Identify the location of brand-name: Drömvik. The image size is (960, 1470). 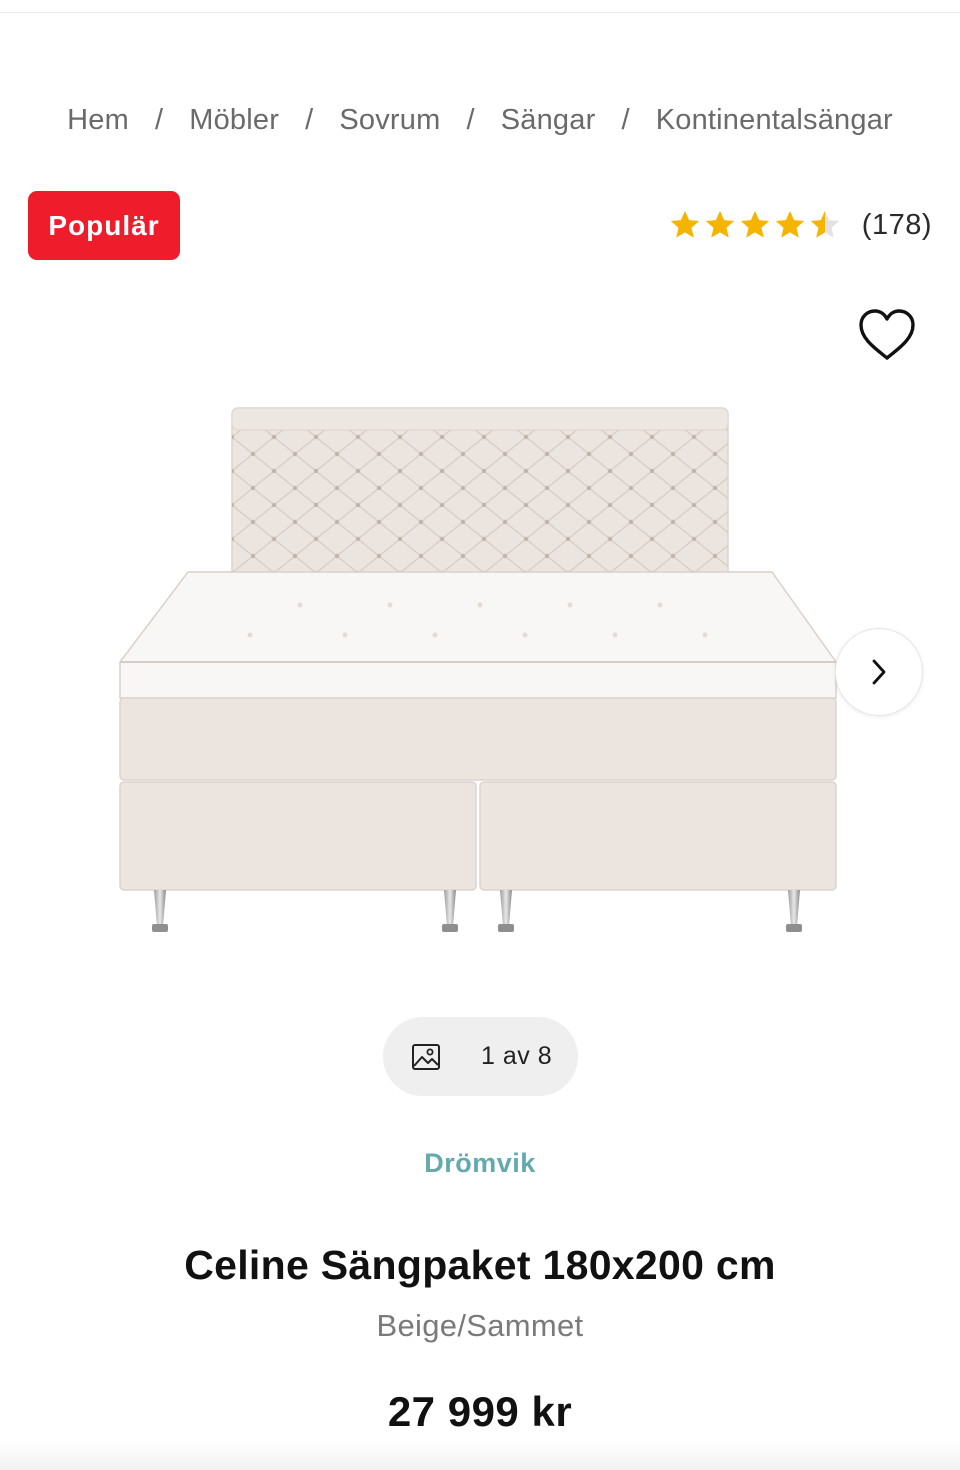
(480, 1163).